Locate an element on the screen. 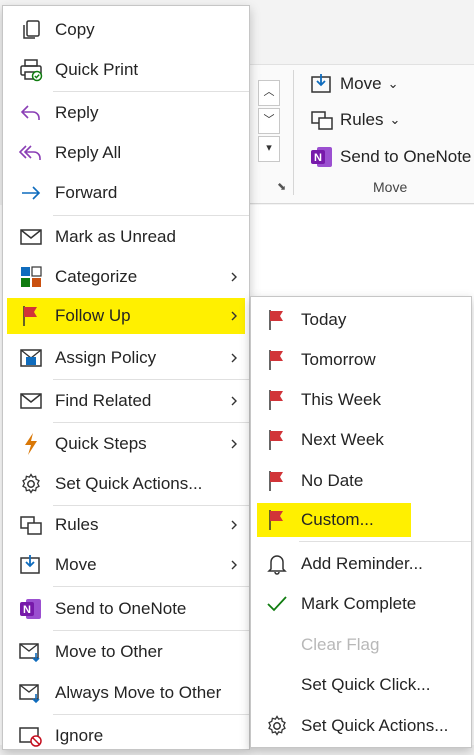 The width and height of the screenshot is (474, 755). menu-item-reply: Reply is located at coordinates (126, 113).